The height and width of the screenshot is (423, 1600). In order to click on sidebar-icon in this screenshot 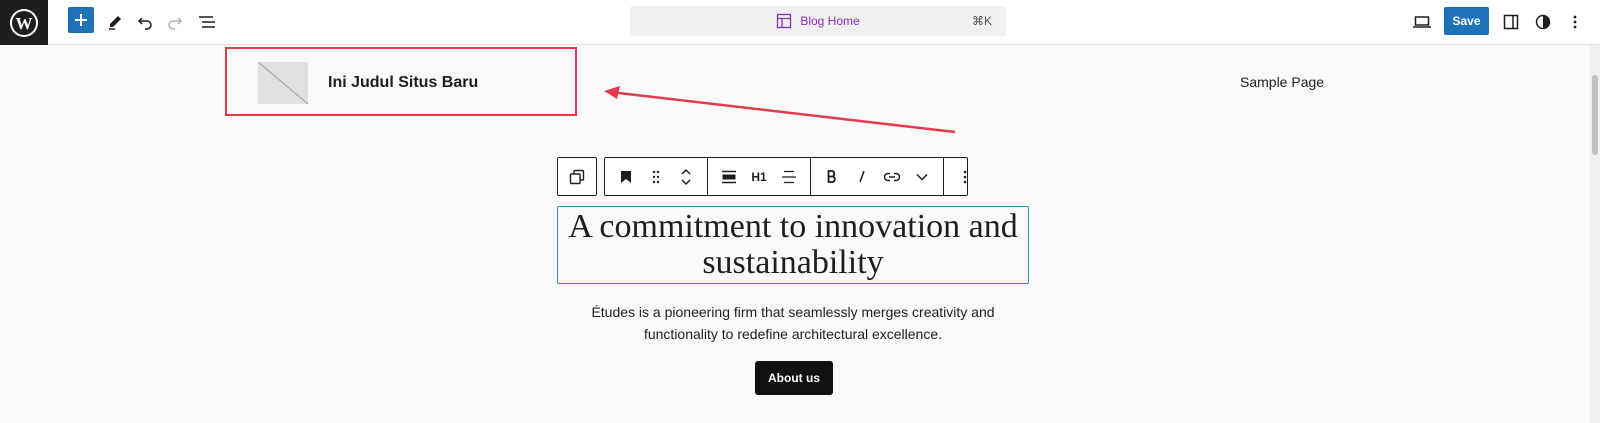, I will do `click(1511, 22)`.